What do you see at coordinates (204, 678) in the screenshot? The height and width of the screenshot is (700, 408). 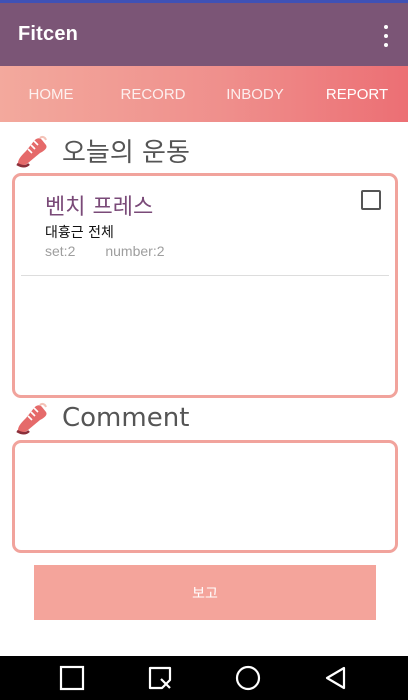 I see `system-nav-bar` at bounding box center [204, 678].